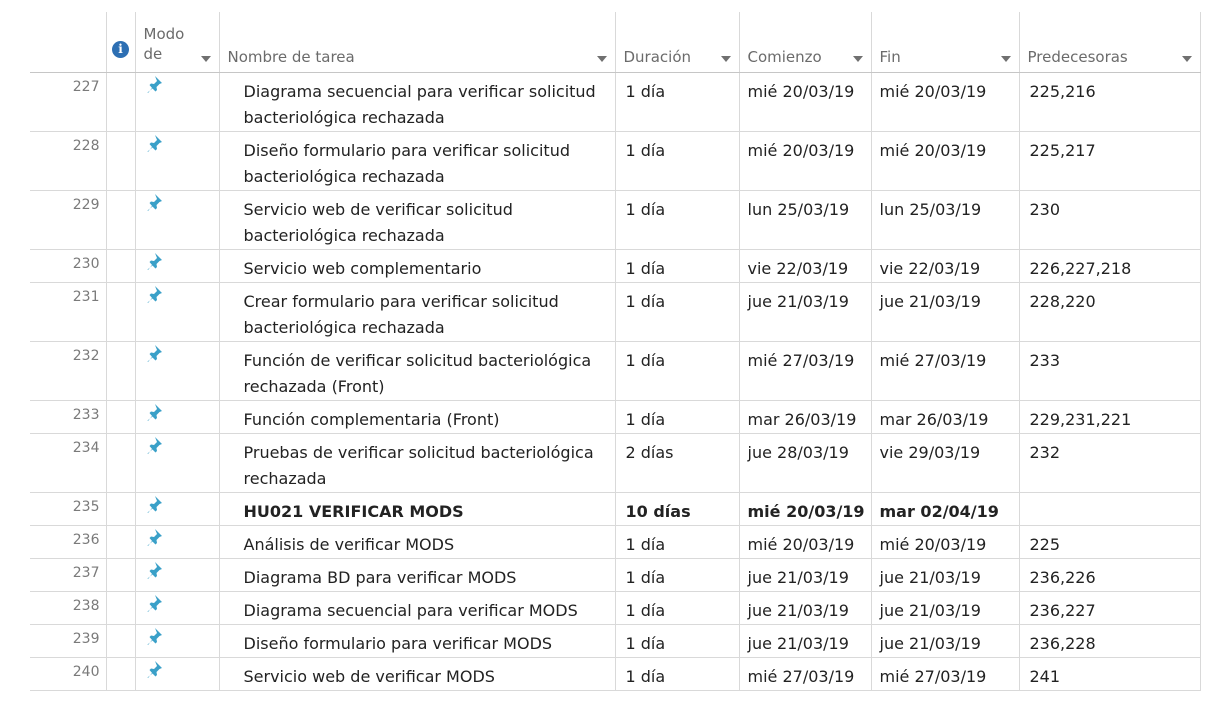 This screenshot has height=722, width=1216. Describe the element at coordinates (1110, 161) in the screenshot. I see `predecessors-cell: 225,217` at that location.